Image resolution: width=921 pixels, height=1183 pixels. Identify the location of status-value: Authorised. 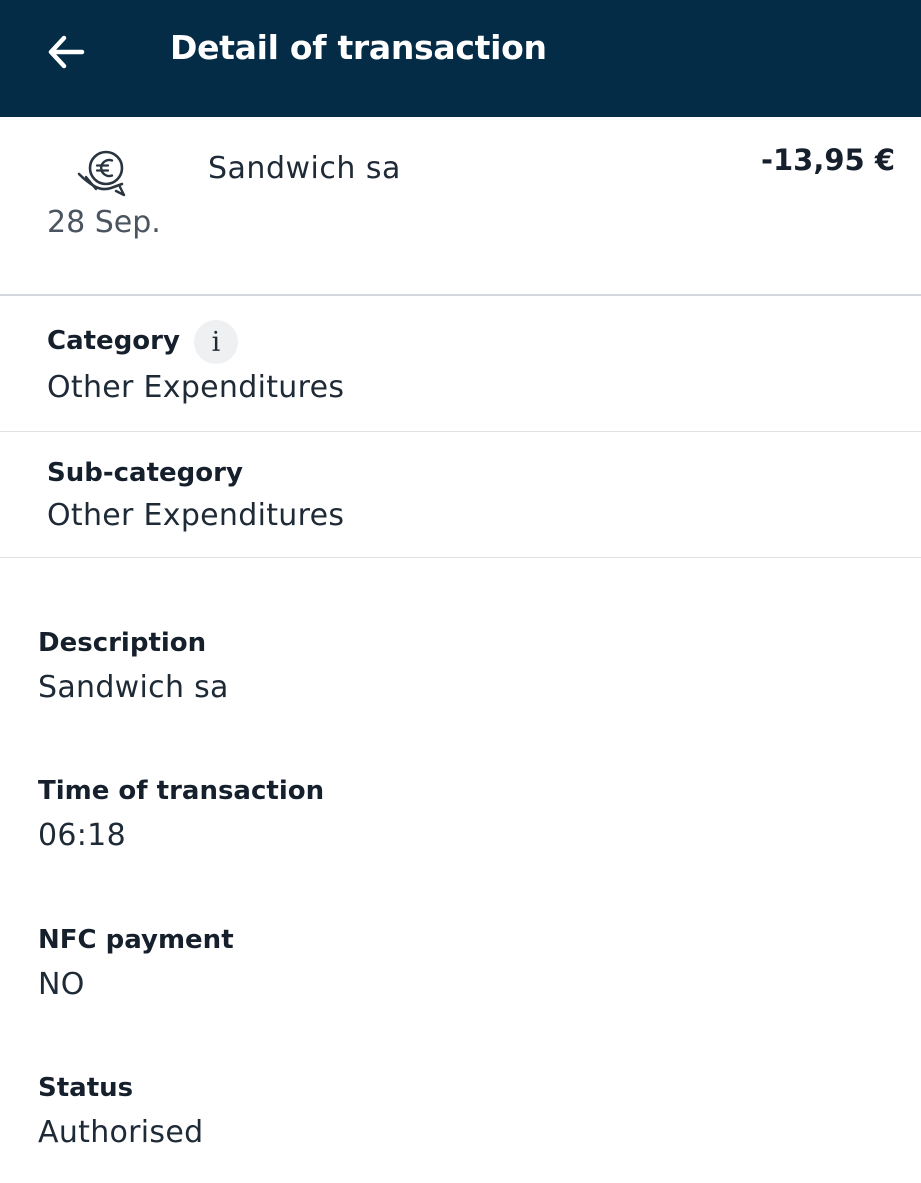
(121, 1132).